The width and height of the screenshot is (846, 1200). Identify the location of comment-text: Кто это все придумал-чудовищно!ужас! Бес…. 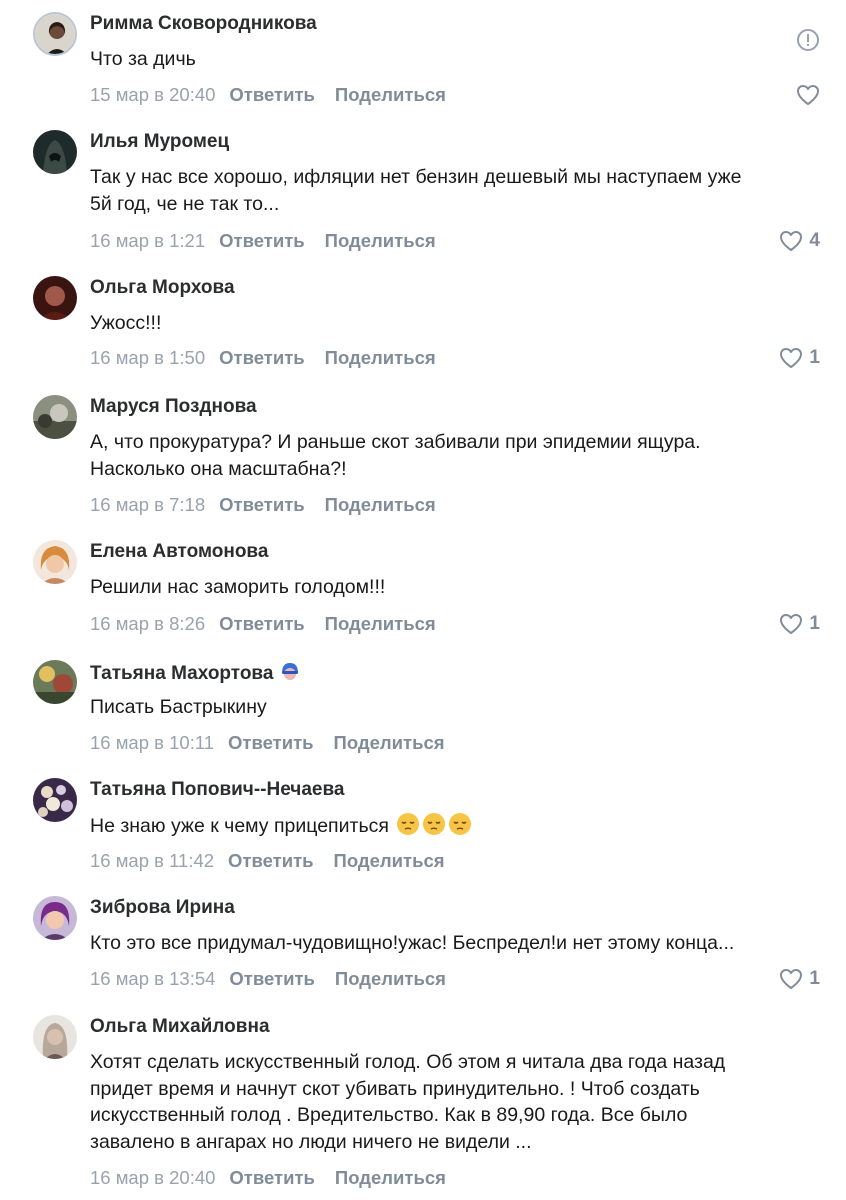
(412, 943).